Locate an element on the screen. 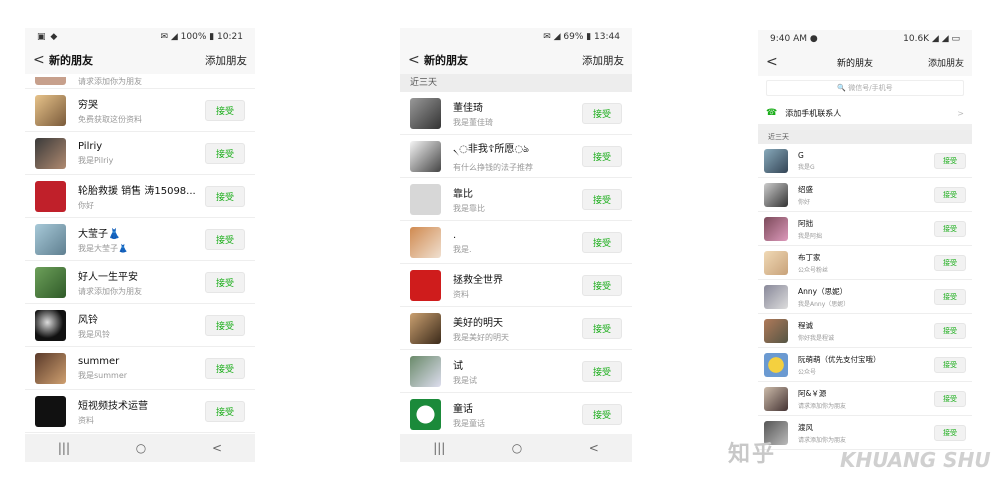 This screenshot has height=500, width=1000. list-item: ৲◌非我☦所愿◌ঌ 有什么挣钱的法子推荐 接受 is located at coordinates (516, 156).